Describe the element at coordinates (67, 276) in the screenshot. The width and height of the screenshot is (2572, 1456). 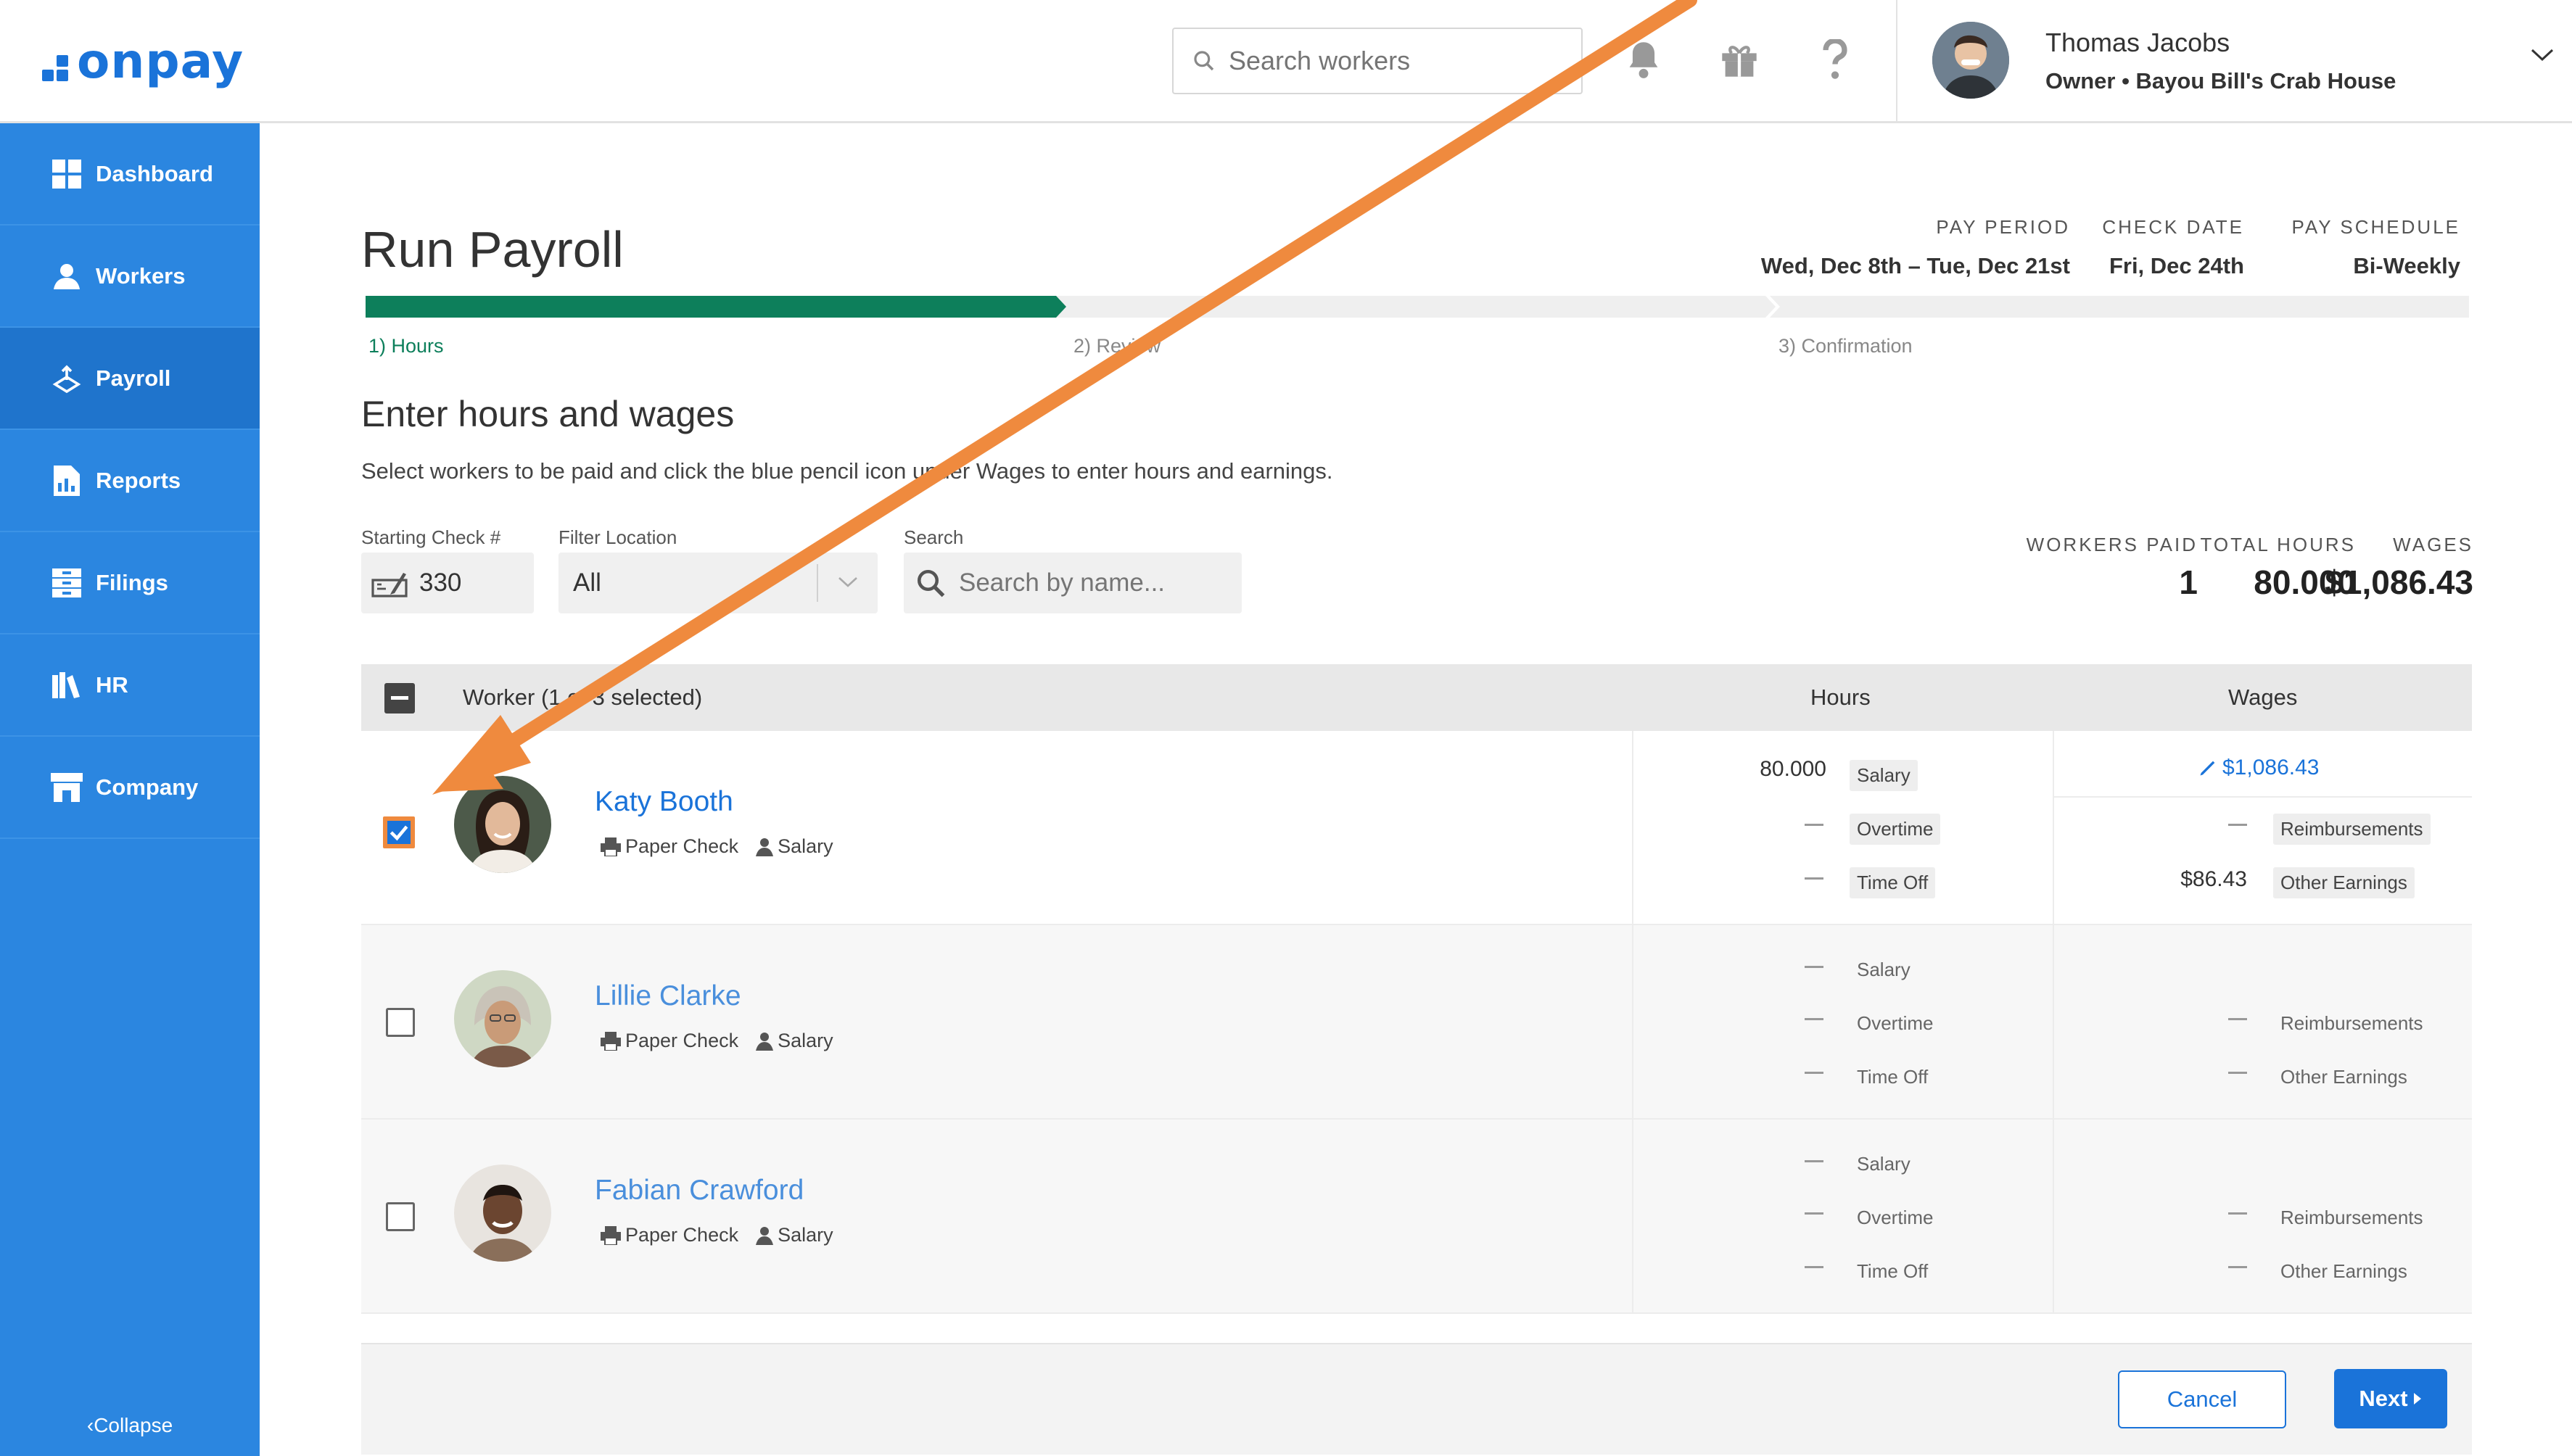
I see `workers-icon` at that location.